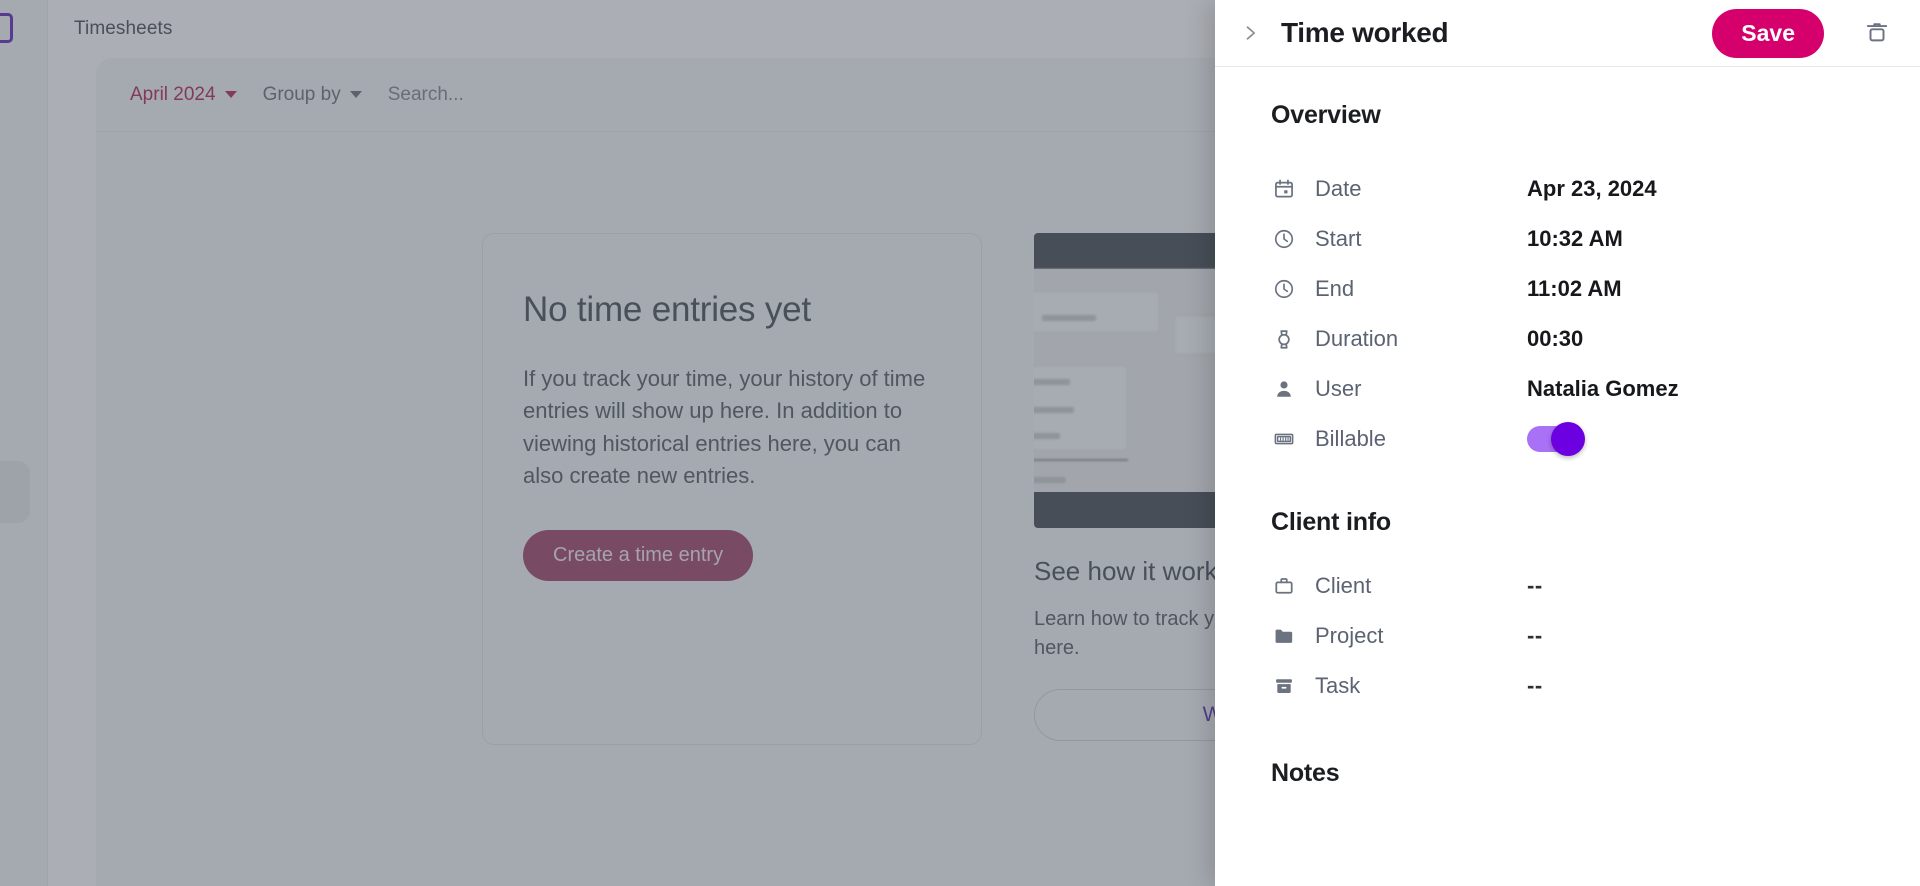  What do you see at coordinates (1343, 585) in the screenshot?
I see `field-label-client: Client` at bounding box center [1343, 585].